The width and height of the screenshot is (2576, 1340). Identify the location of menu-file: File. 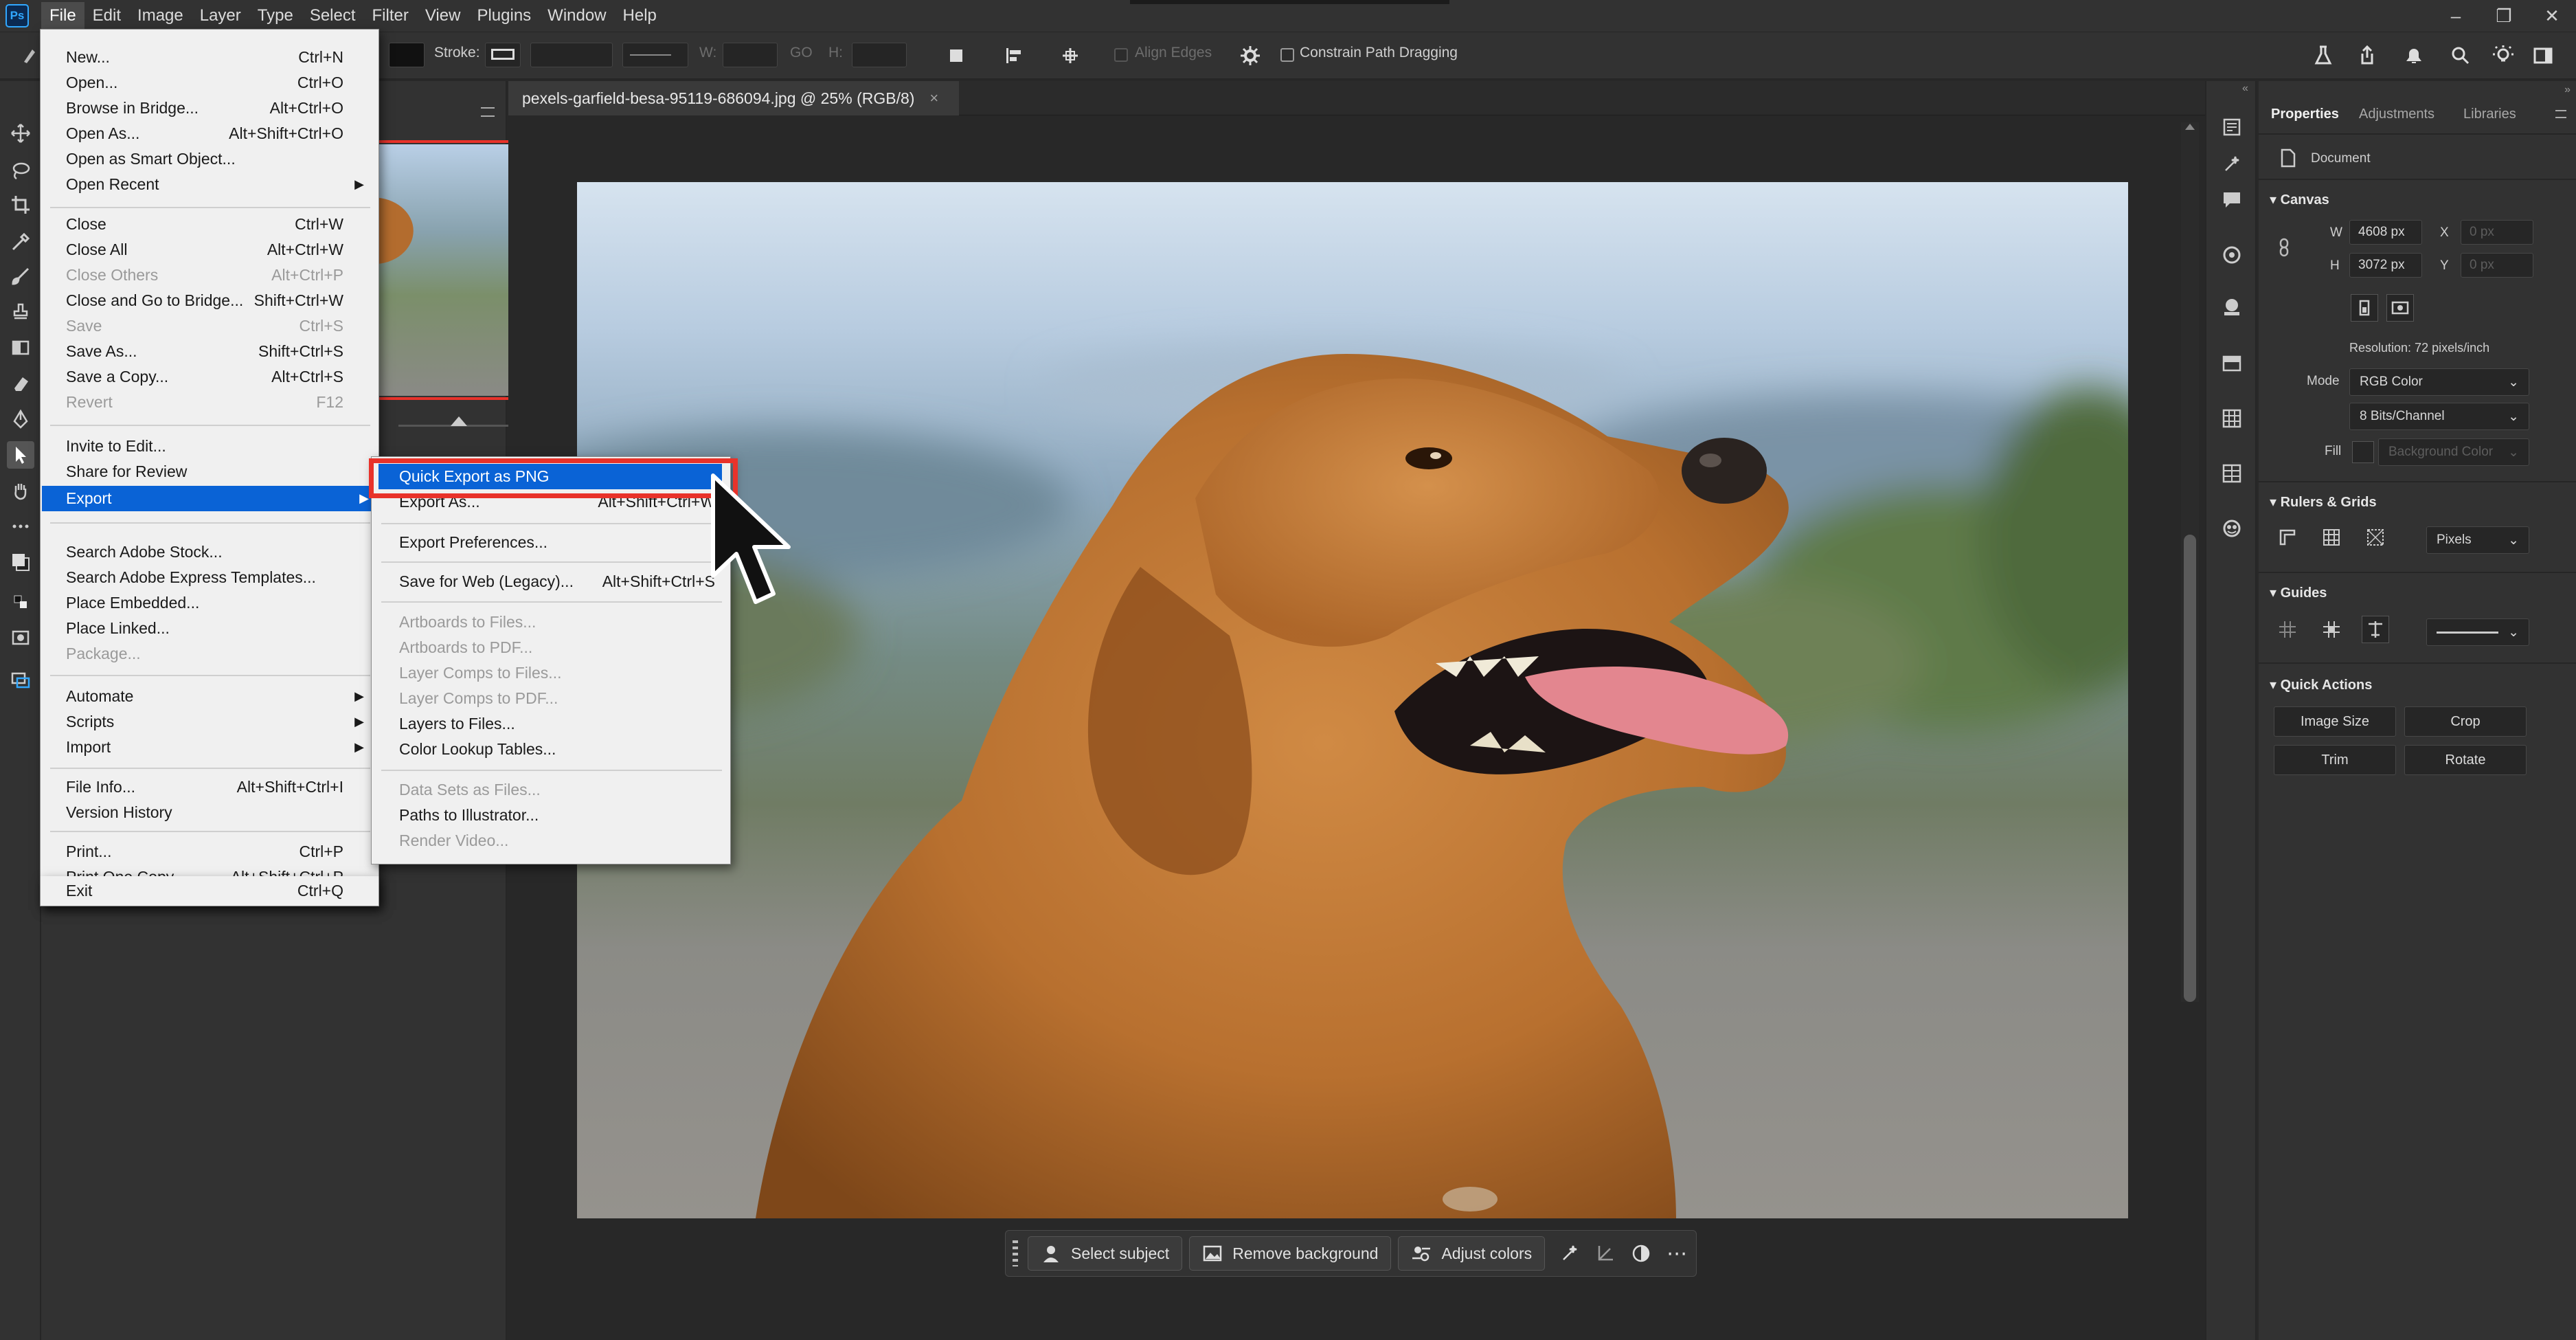
(62, 16).